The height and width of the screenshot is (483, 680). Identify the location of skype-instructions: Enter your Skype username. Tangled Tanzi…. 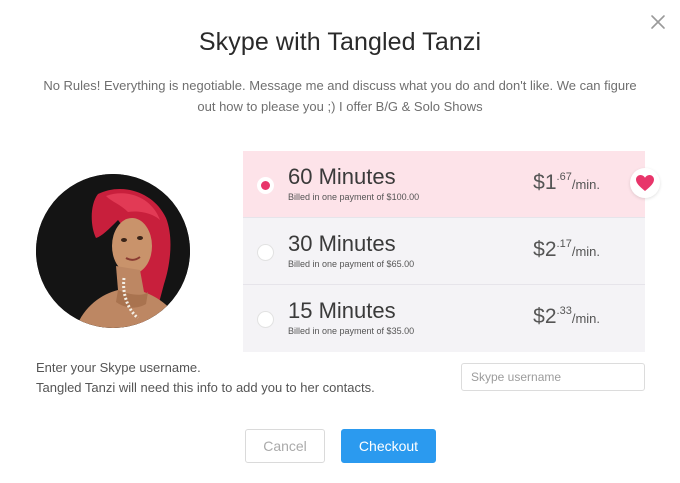
(205, 378).